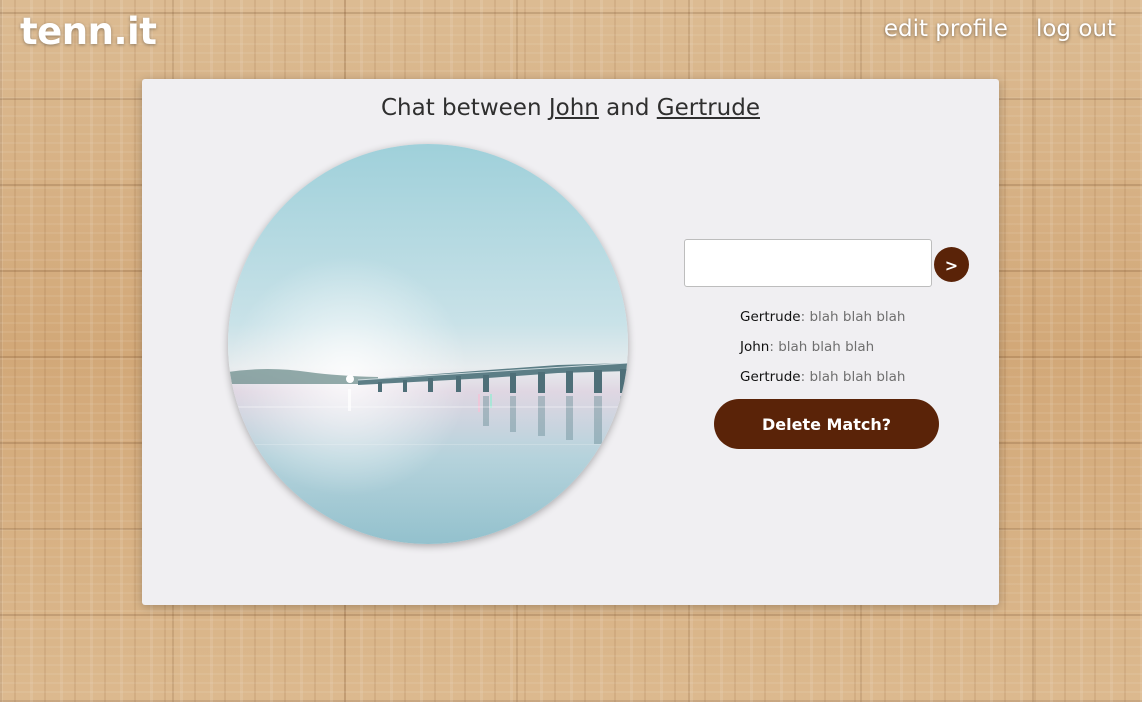 This screenshot has height=702, width=1142. Describe the element at coordinates (755, 347) in the screenshot. I see `message-sender: John` at that location.